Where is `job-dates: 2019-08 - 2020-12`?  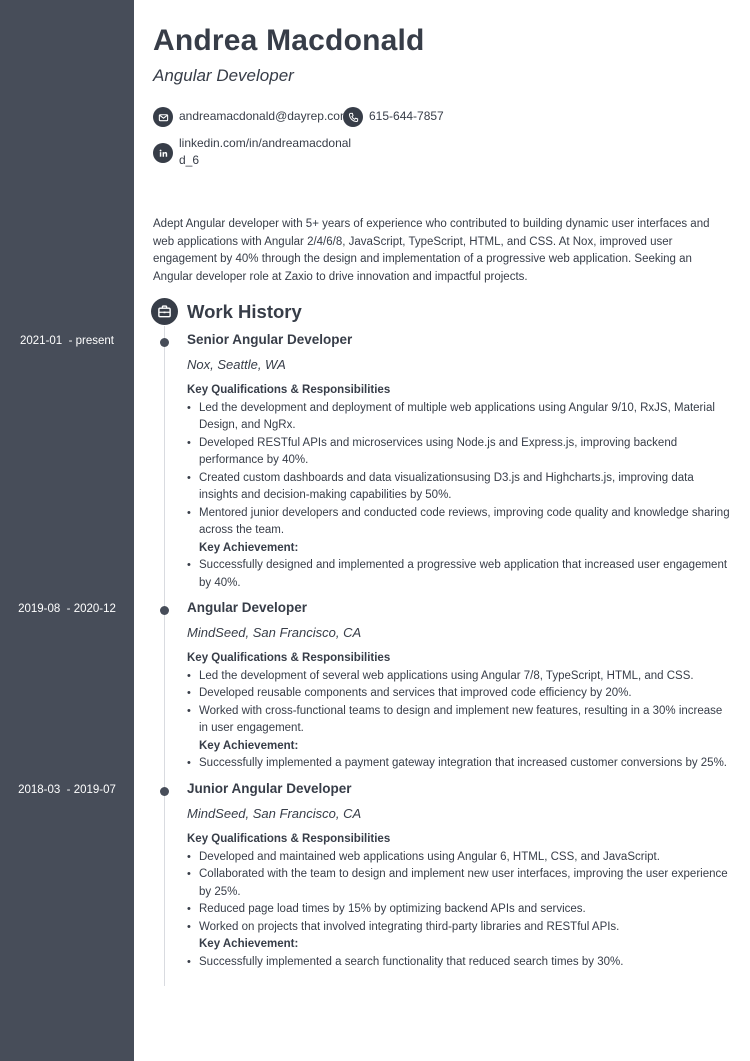 job-dates: 2019-08 - 2020-12 is located at coordinates (67, 609).